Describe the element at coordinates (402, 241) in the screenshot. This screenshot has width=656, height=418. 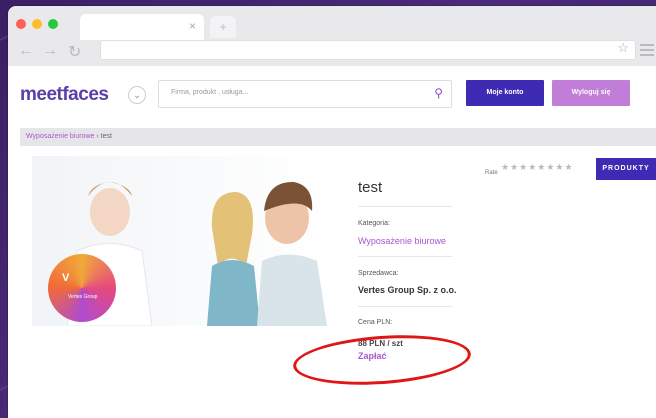
I see `category-link: Wyposażenie biurowe` at that location.